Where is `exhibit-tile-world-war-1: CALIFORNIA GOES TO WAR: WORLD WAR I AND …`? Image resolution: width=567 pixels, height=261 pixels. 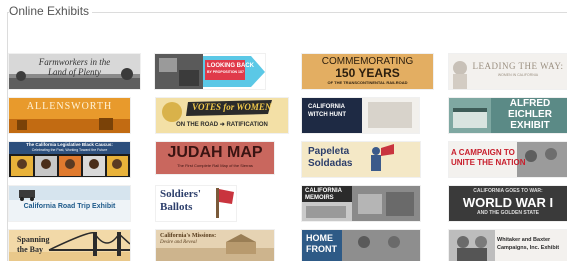 exhibit-tile-world-war-1: CALIFORNIA GOES TO WAR: WORLD WAR I AND … is located at coordinates (508, 203).